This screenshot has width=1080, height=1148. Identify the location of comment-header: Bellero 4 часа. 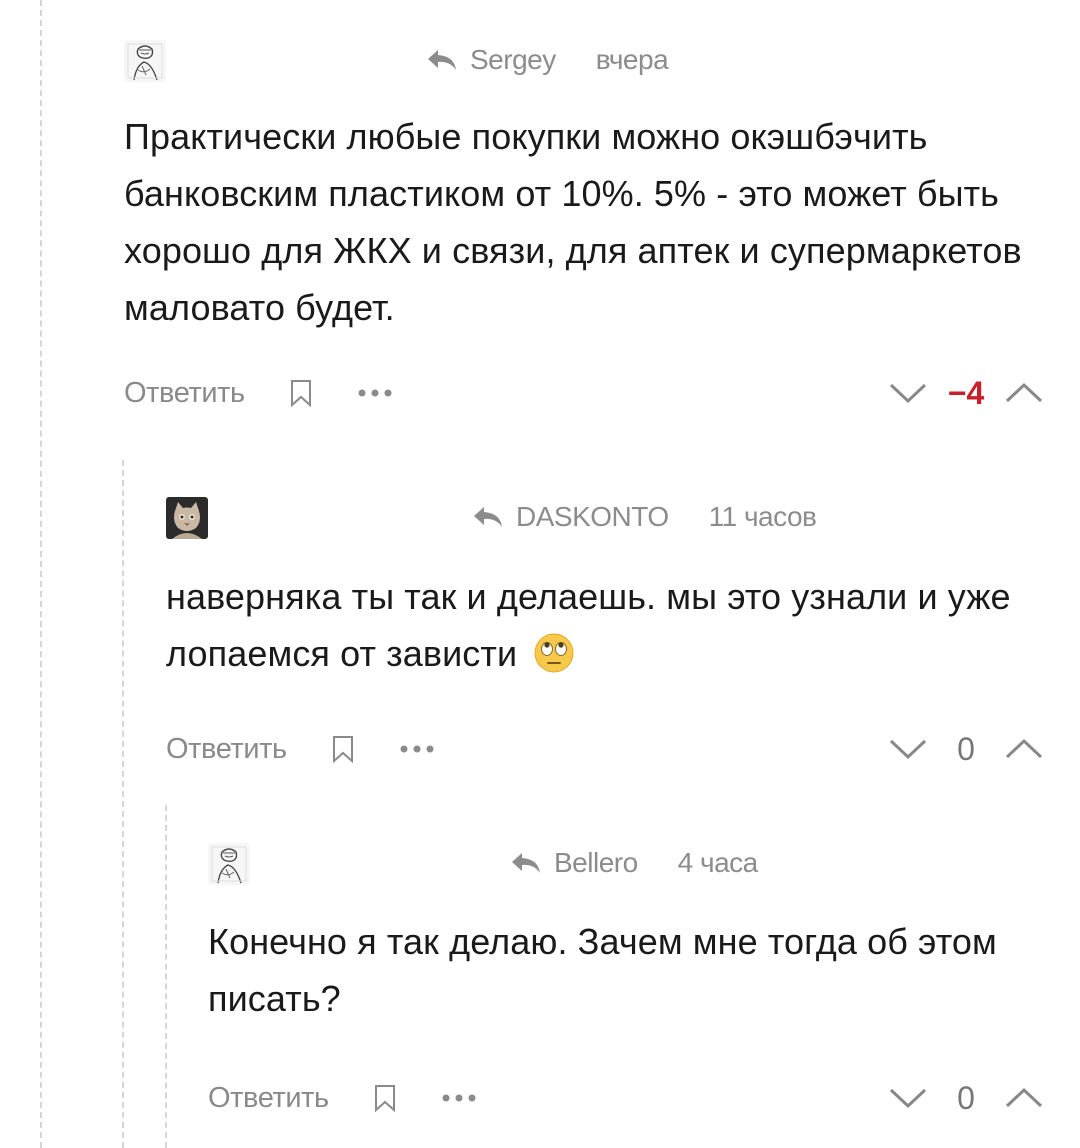
(626, 866).